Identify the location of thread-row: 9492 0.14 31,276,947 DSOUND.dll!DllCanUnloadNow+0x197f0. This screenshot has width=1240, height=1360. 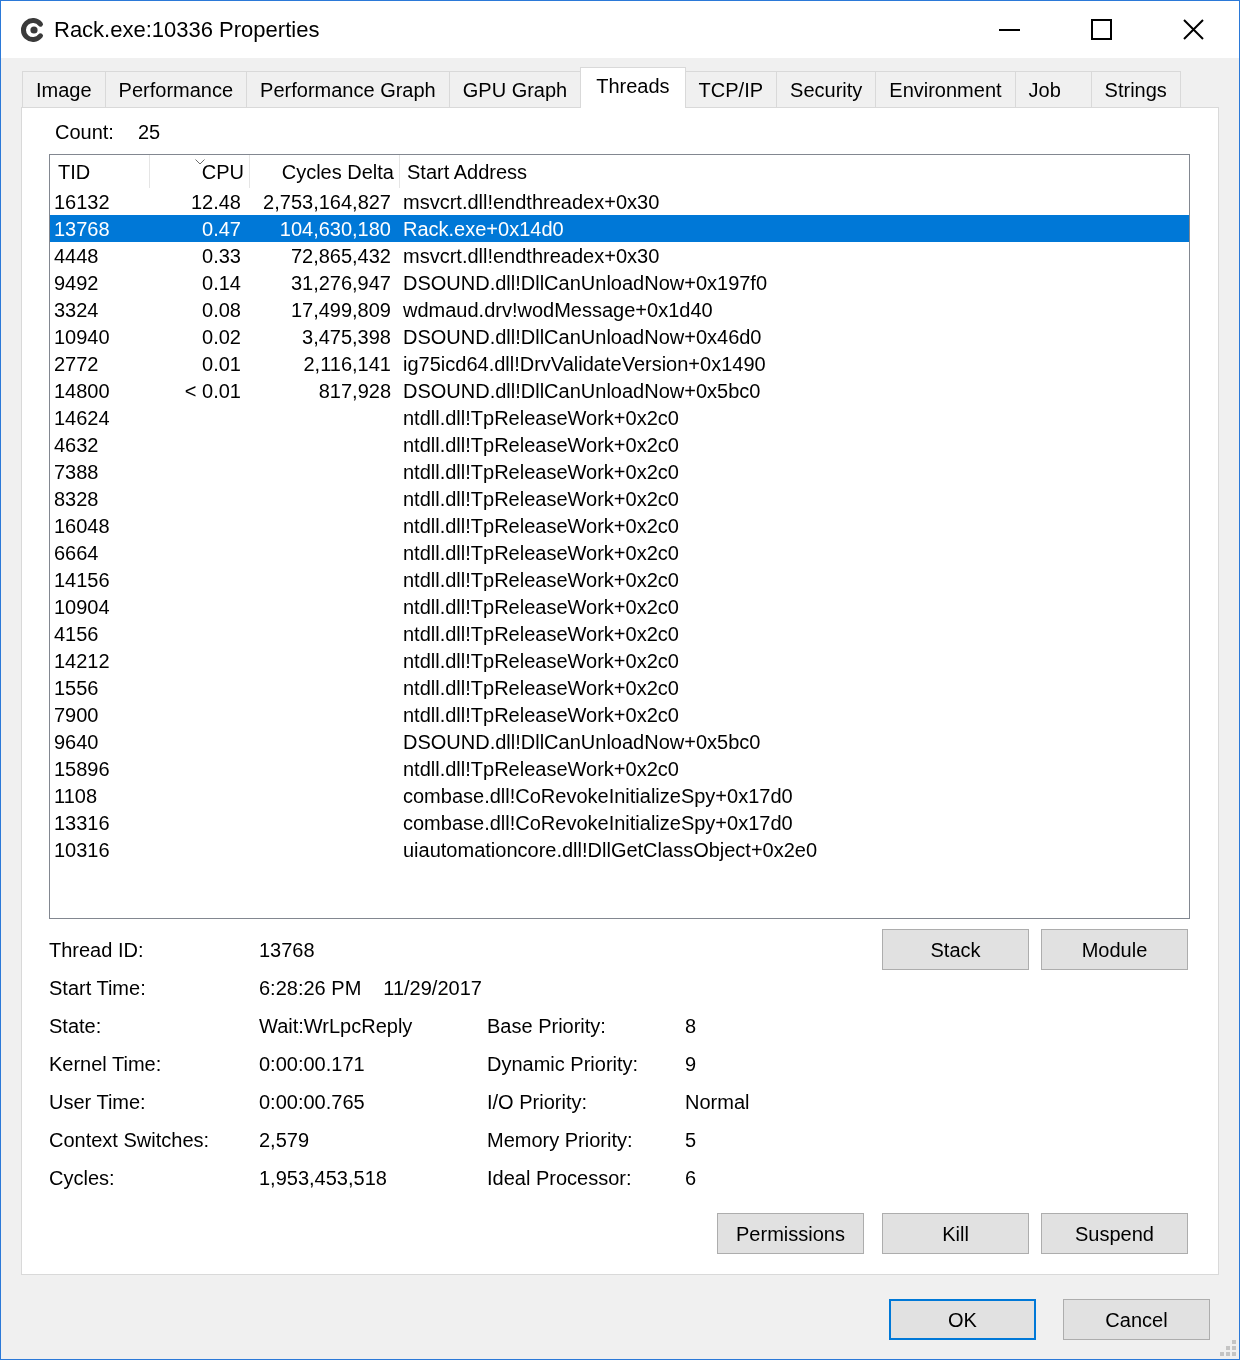
(619, 282).